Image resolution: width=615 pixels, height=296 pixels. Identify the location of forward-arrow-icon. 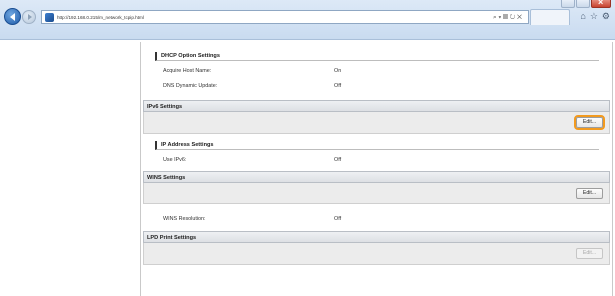
(29, 16).